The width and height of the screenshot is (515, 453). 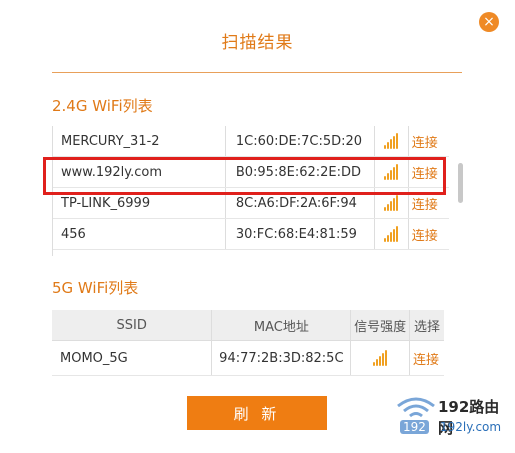 What do you see at coordinates (102, 106) in the screenshot?
I see `wifi24-section-title: 2.4G WiFi列表` at bounding box center [102, 106].